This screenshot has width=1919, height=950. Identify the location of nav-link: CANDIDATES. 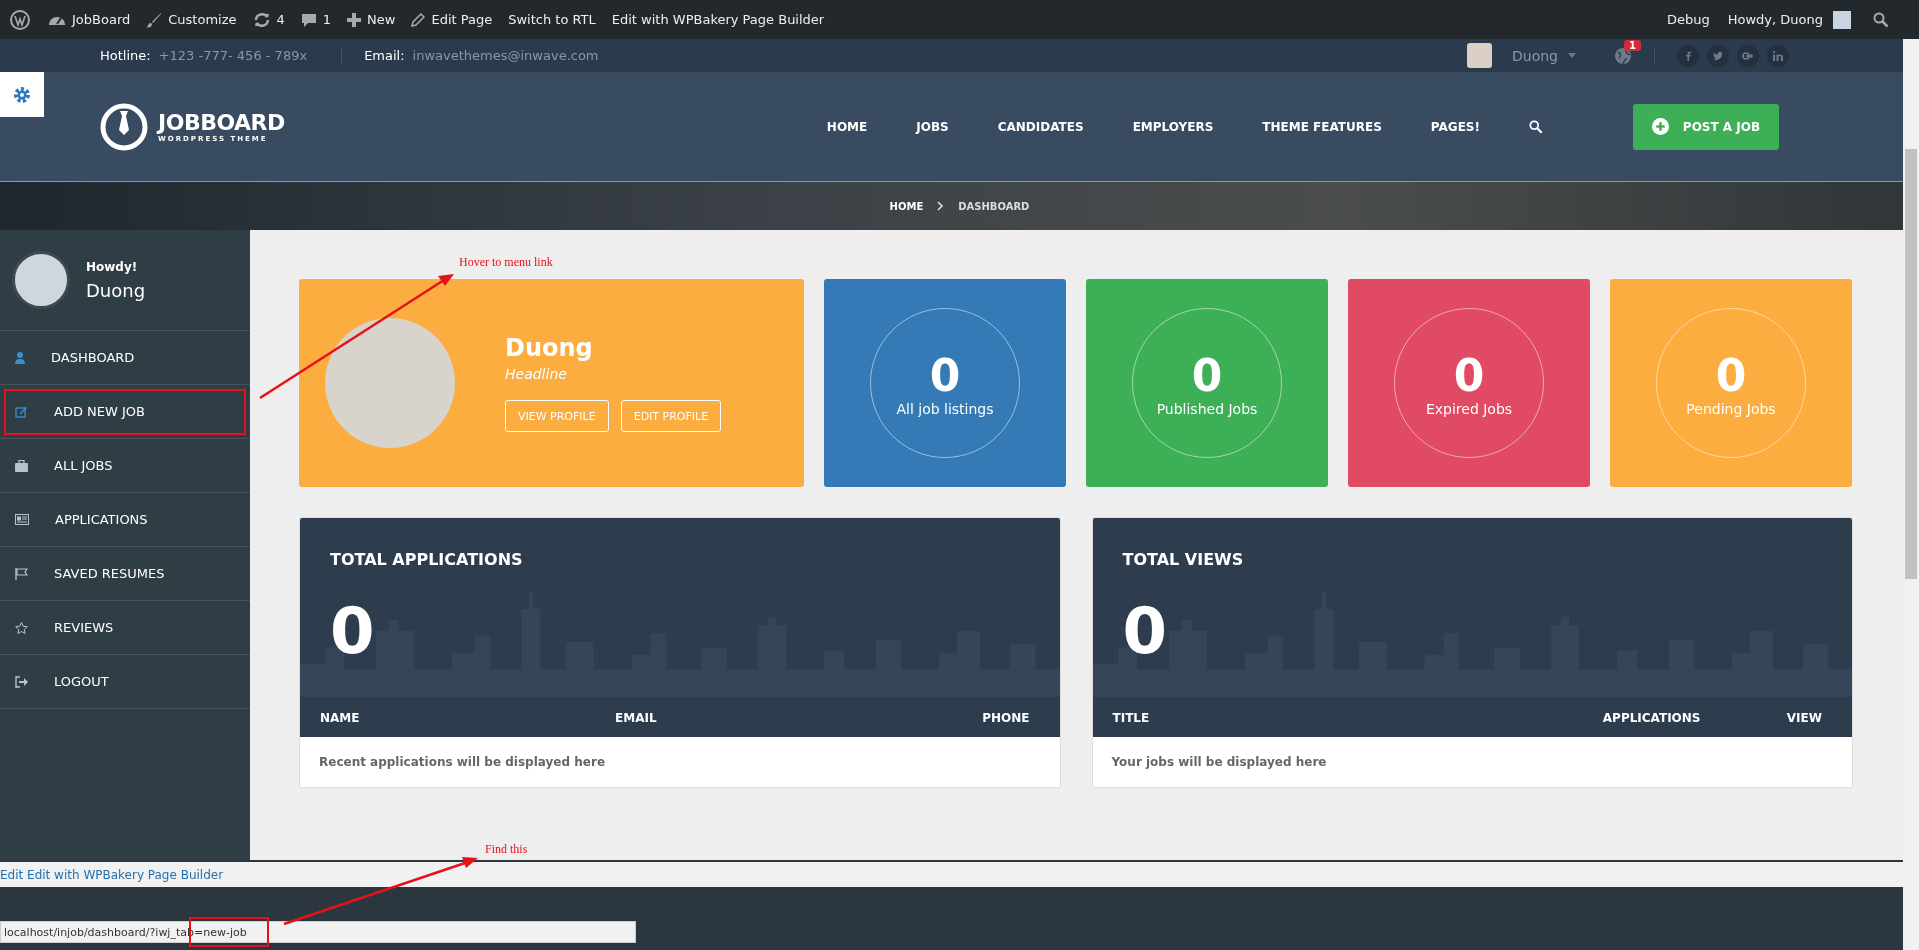
(1040, 126).